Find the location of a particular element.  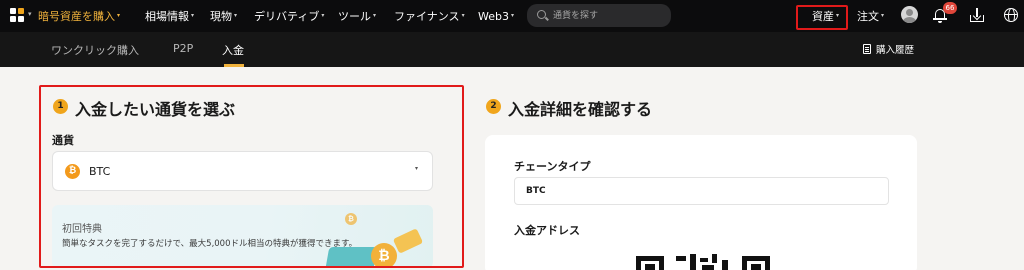

assets-highlight-box is located at coordinates (822, 17).